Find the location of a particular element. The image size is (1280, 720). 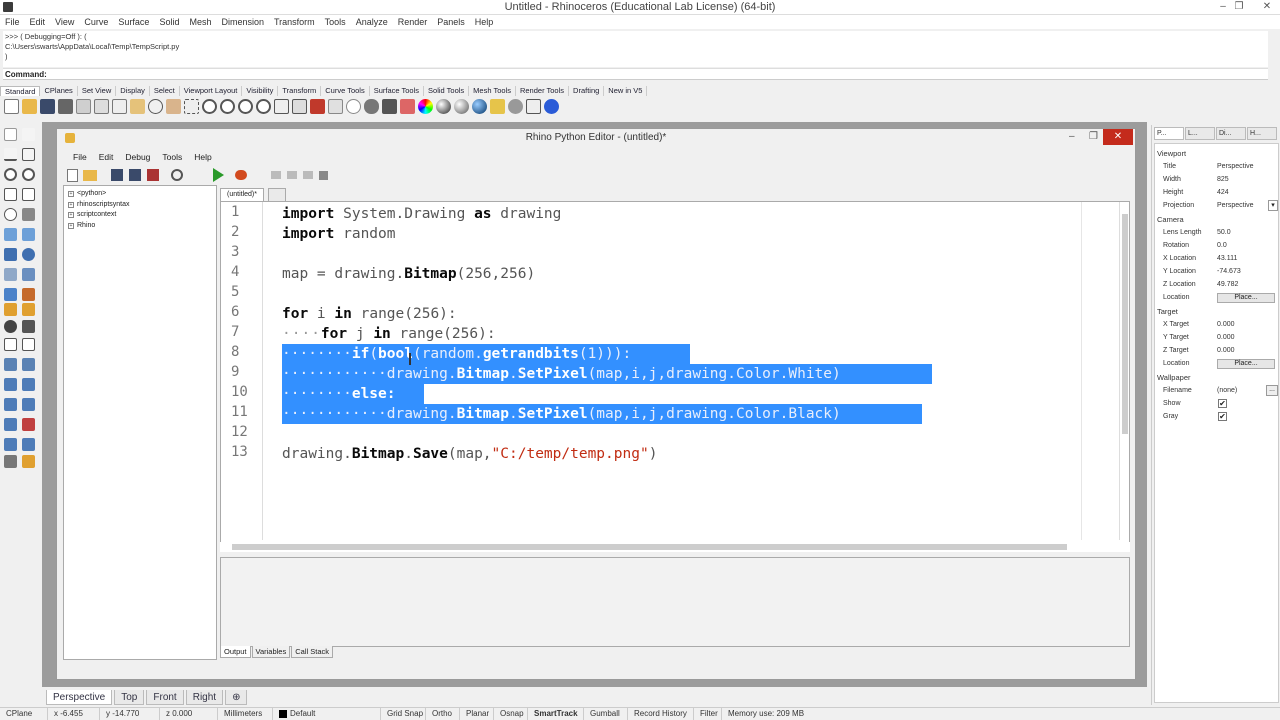

curve-icon is located at coordinates (28, 154).